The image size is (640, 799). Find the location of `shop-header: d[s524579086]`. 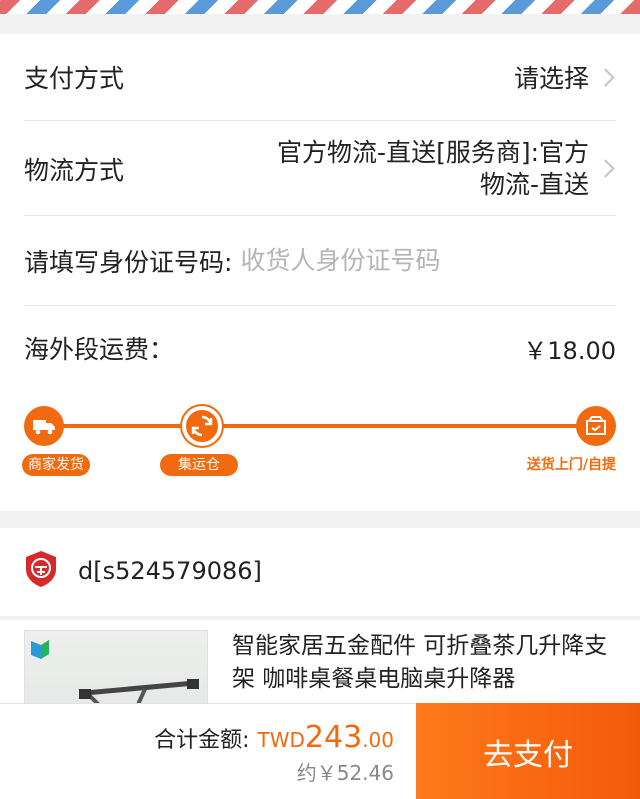

shop-header: d[s524579086] is located at coordinates (143, 571).